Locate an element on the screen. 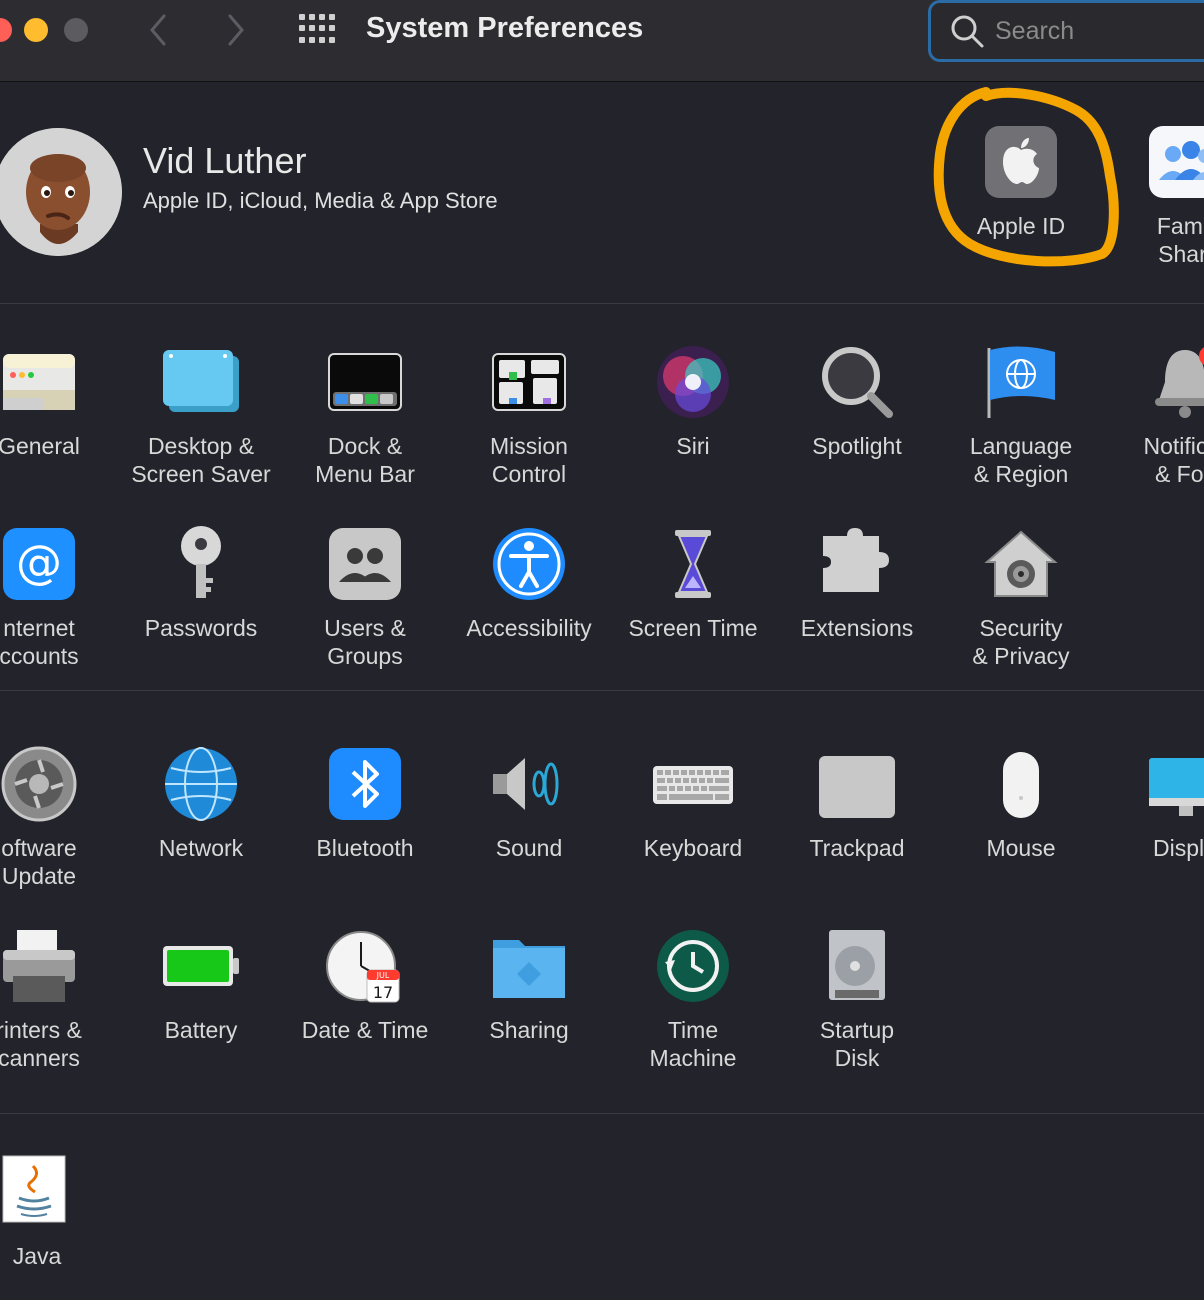 The height and width of the screenshot is (1300, 1204). users-icon is located at coordinates (365, 564).